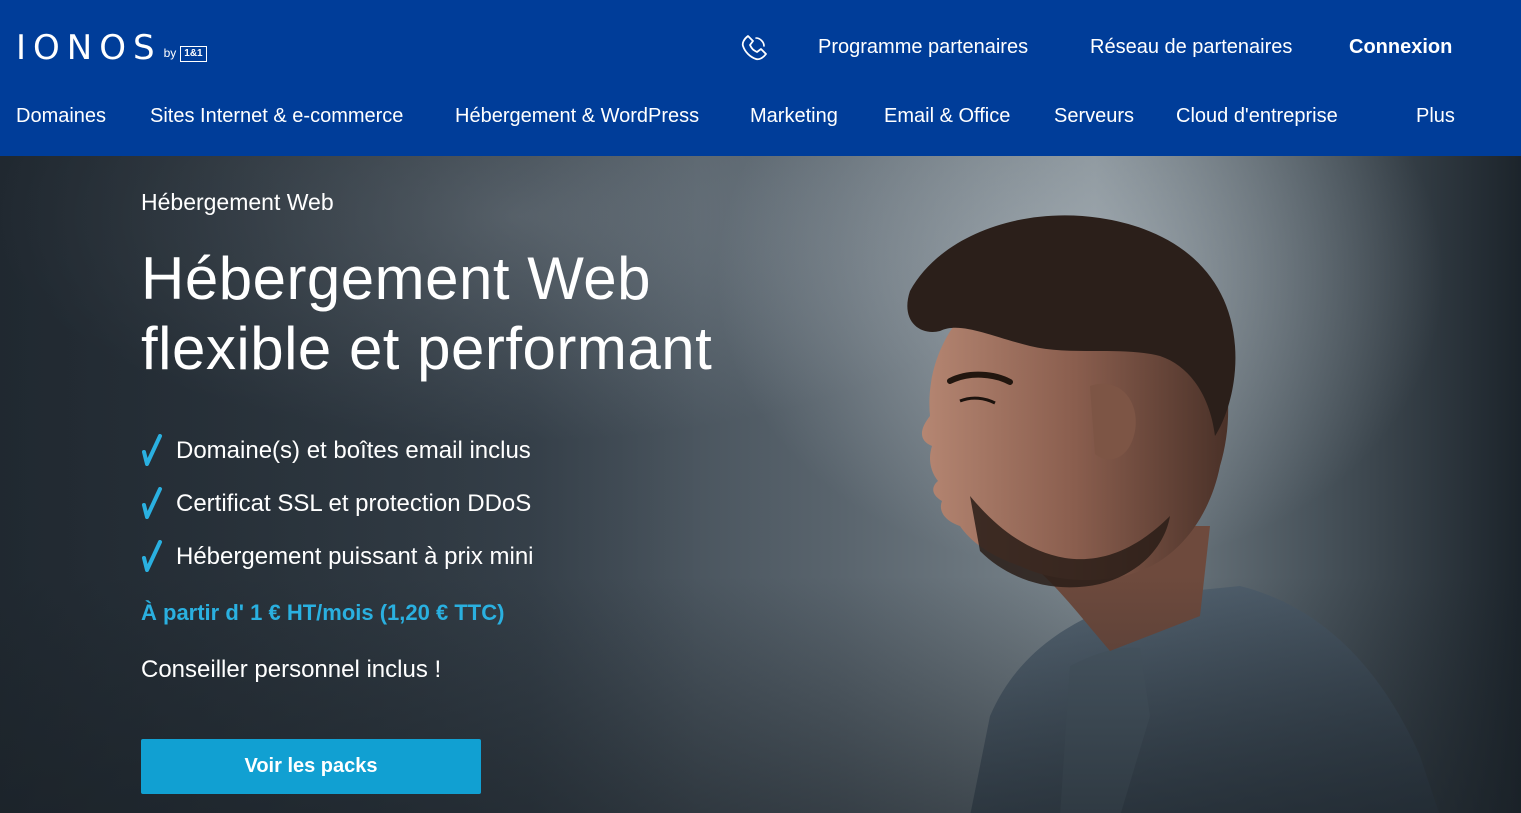 The image size is (1521, 813). What do you see at coordinates (794, 116) in the screenshot?
I see `nav-item-marketing: Marketing` at bounding box center [794, 116].